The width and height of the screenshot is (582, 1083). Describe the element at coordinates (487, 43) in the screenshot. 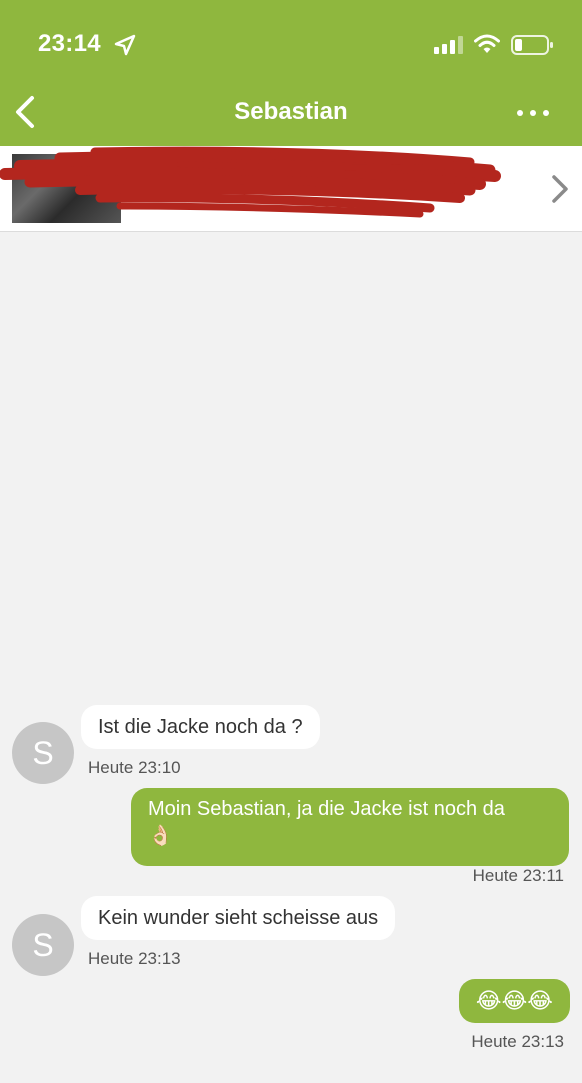

I see `wifi-icon` at that location.